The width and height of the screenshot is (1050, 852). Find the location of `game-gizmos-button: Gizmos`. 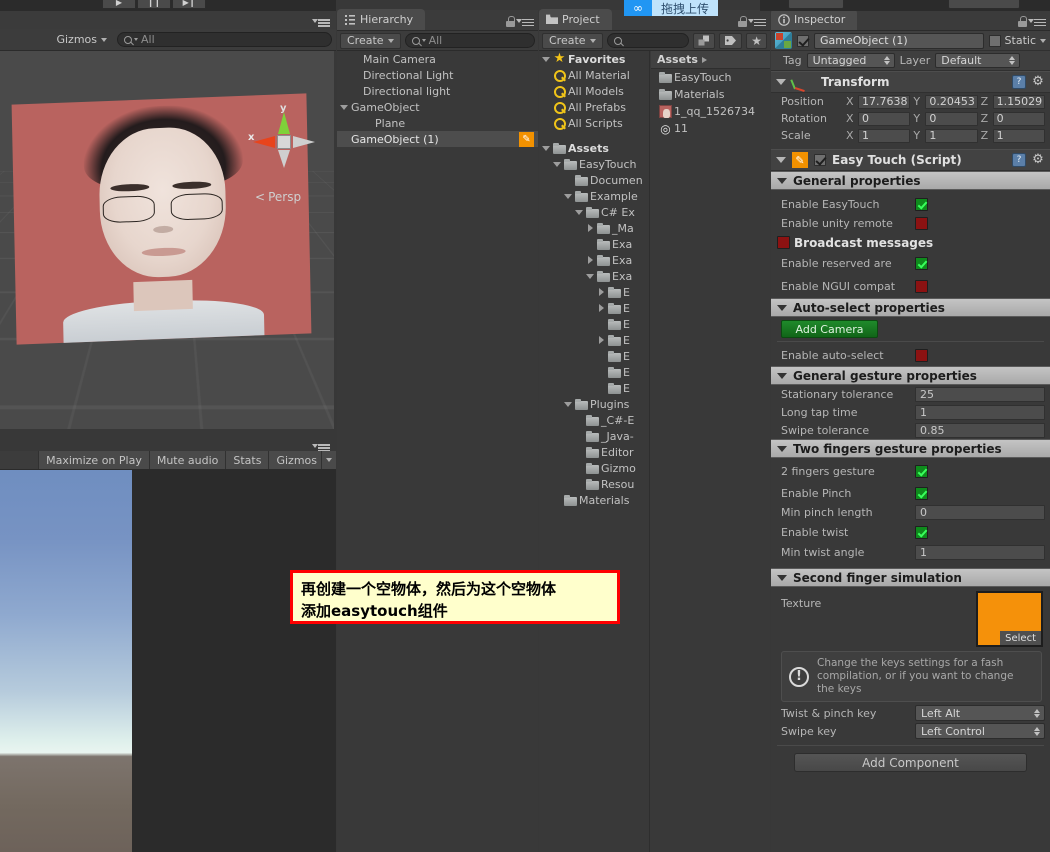

game-gizmos-button: Gizmos is located at coordinates (294, 460).